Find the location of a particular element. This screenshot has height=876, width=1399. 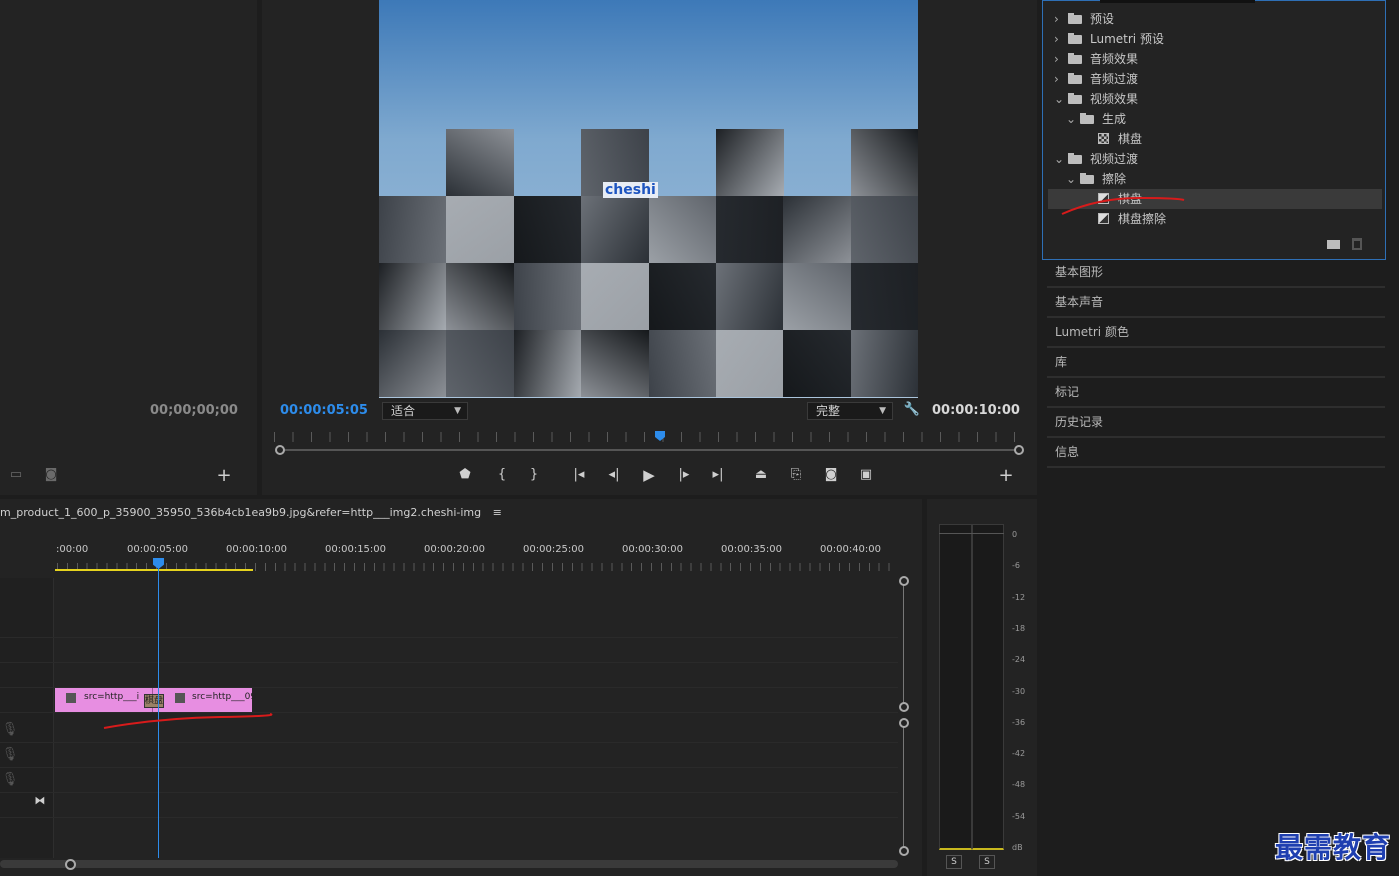

source-monitor is located at coordinates (128, 247).